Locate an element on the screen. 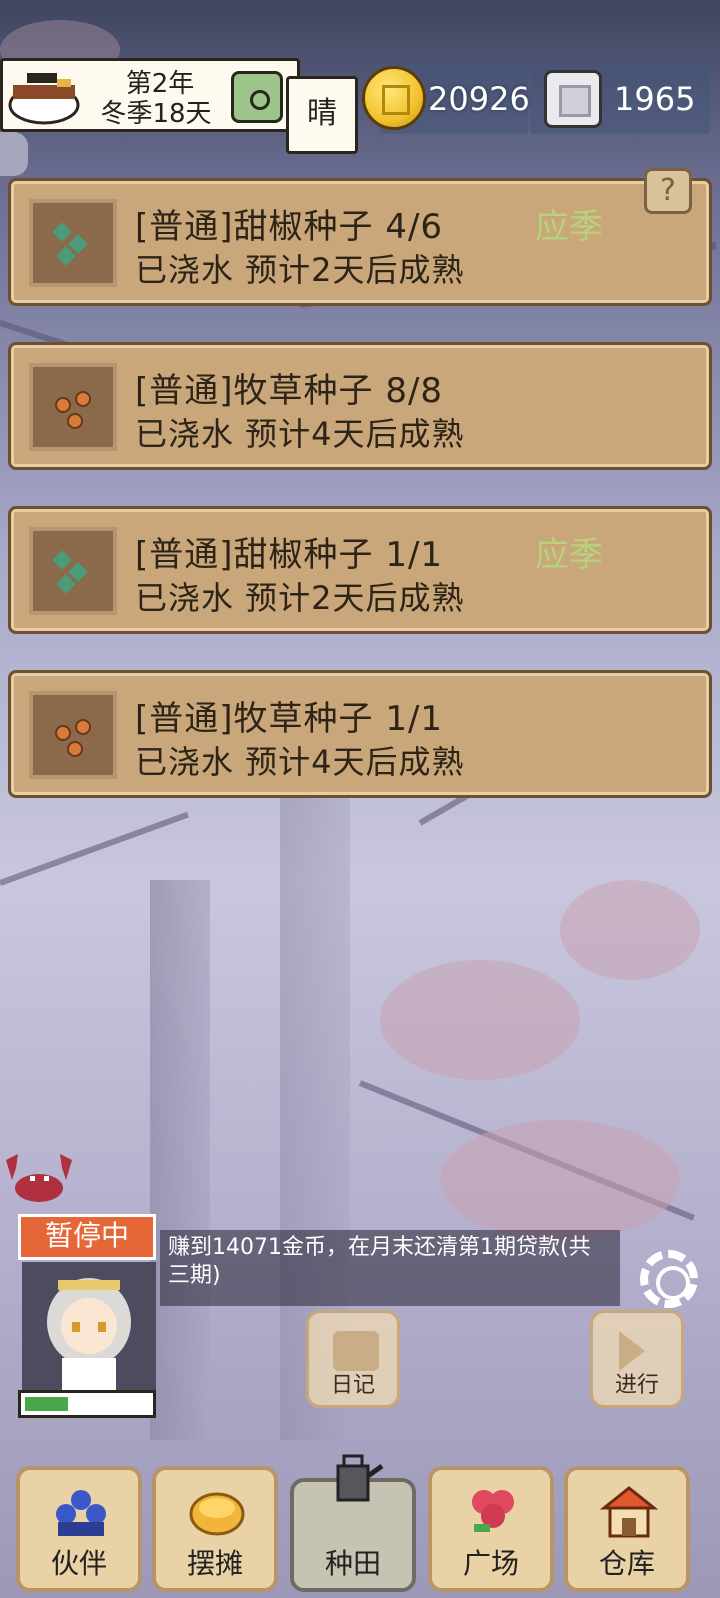  paused-status-badge: 暂停中 is located at coordinates (87, 1237).